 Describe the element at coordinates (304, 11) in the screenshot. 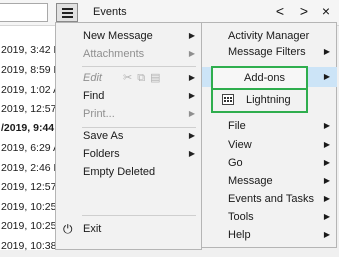

I see `next-button: >` at that location.